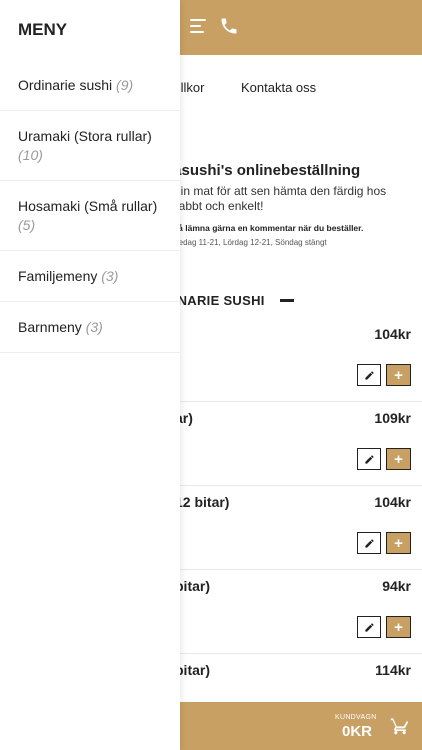  Describe the element at coordinates (50, 327) in the screenshot. I see `drawer-item-label: Barnmeny` at that location.